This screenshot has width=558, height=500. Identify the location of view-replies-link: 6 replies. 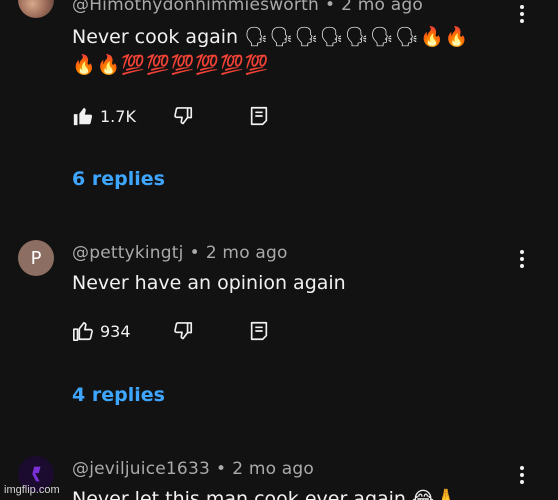
(118, 179).